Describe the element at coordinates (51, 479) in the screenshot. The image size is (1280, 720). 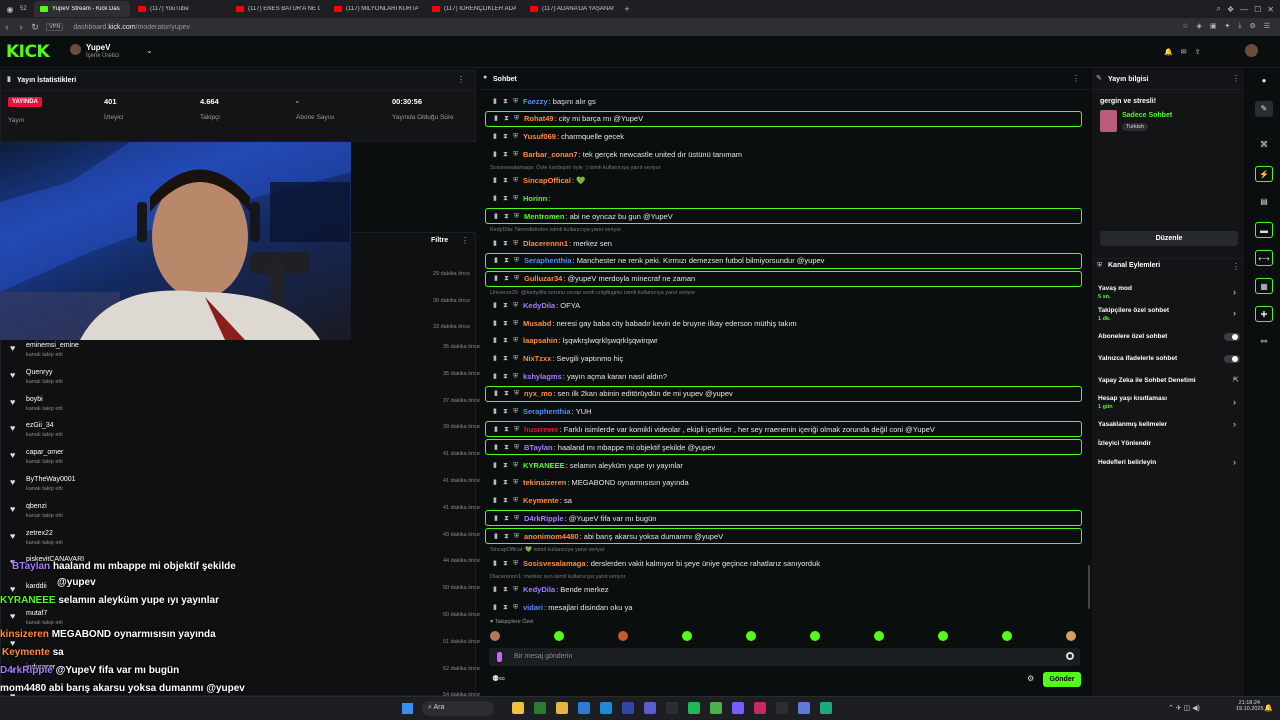
I see `follower-name: ByTheWay0001` at that location.